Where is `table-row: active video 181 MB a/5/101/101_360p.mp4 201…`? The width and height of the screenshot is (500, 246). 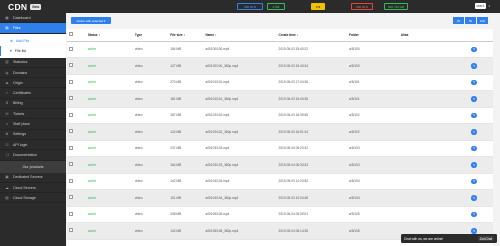
table-row: active video 181 MB a/5/101/101_360p.mp4 201… is located at coordinates (280, 99).